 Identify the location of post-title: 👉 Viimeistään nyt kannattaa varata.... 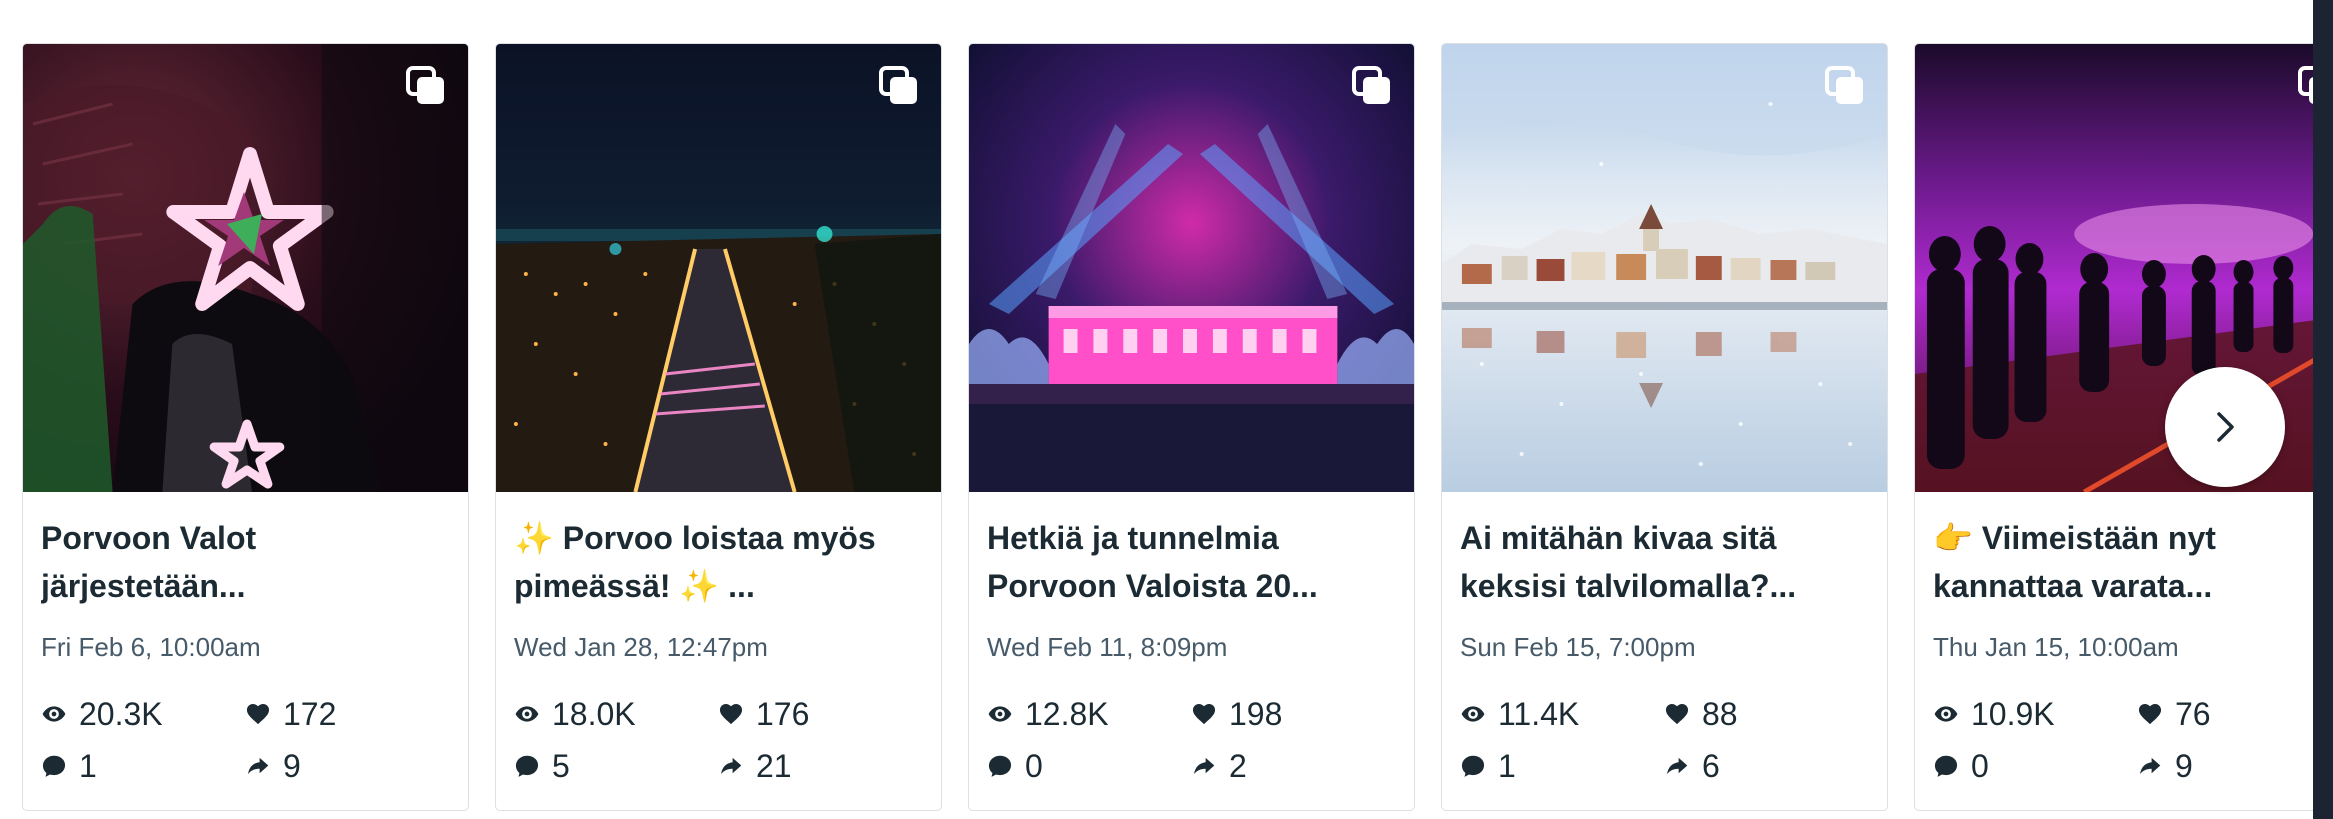
(2074, 562).